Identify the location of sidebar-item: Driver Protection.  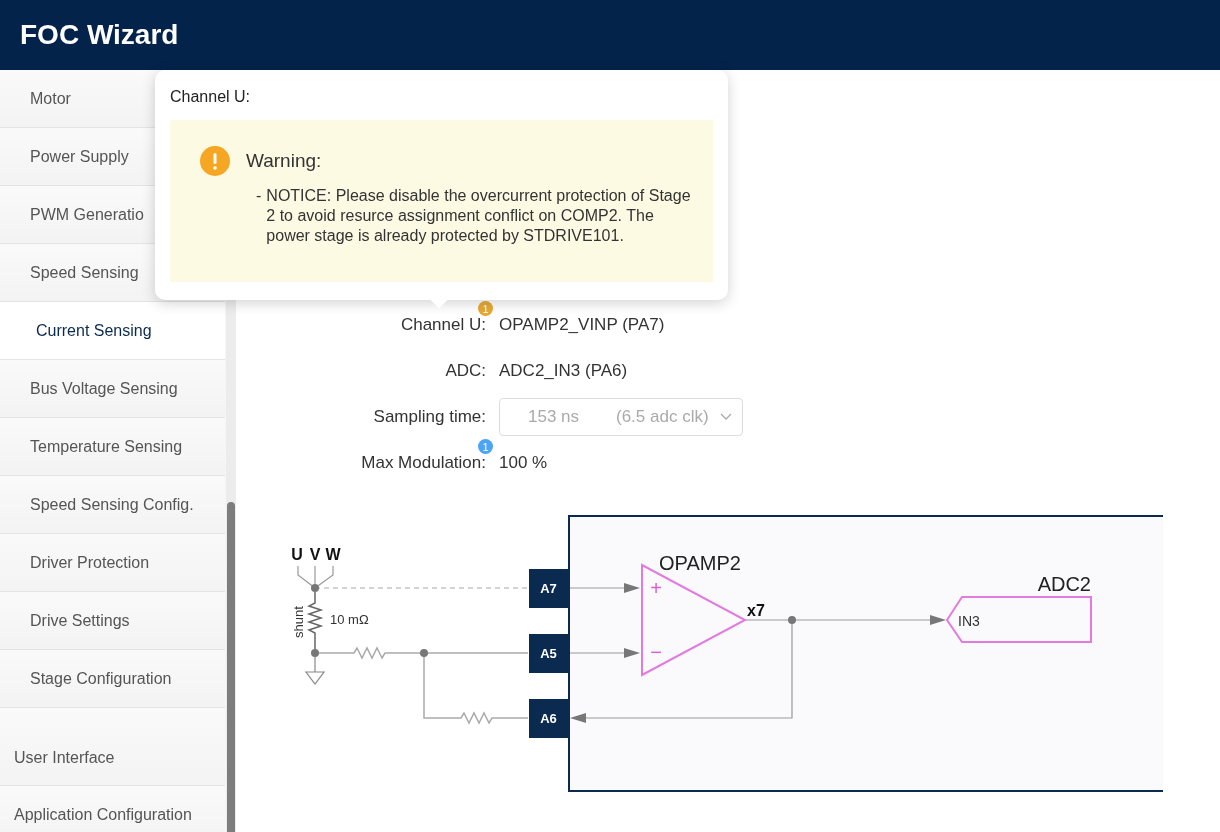
(112, 563).